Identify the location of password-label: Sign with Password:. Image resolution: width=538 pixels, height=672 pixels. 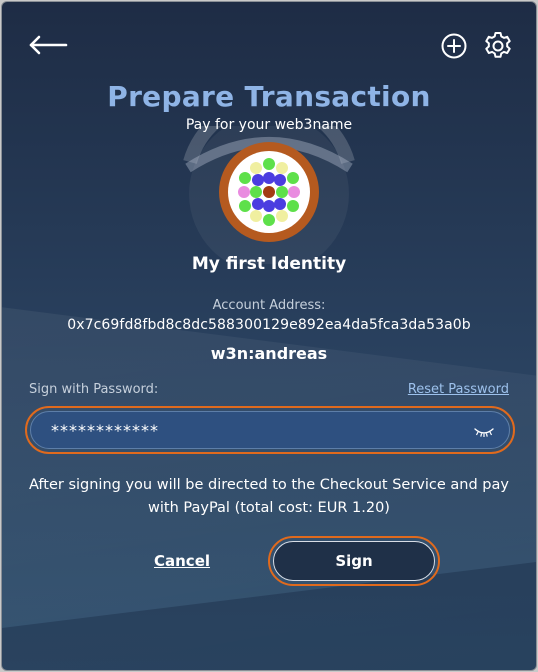
(94, 389).